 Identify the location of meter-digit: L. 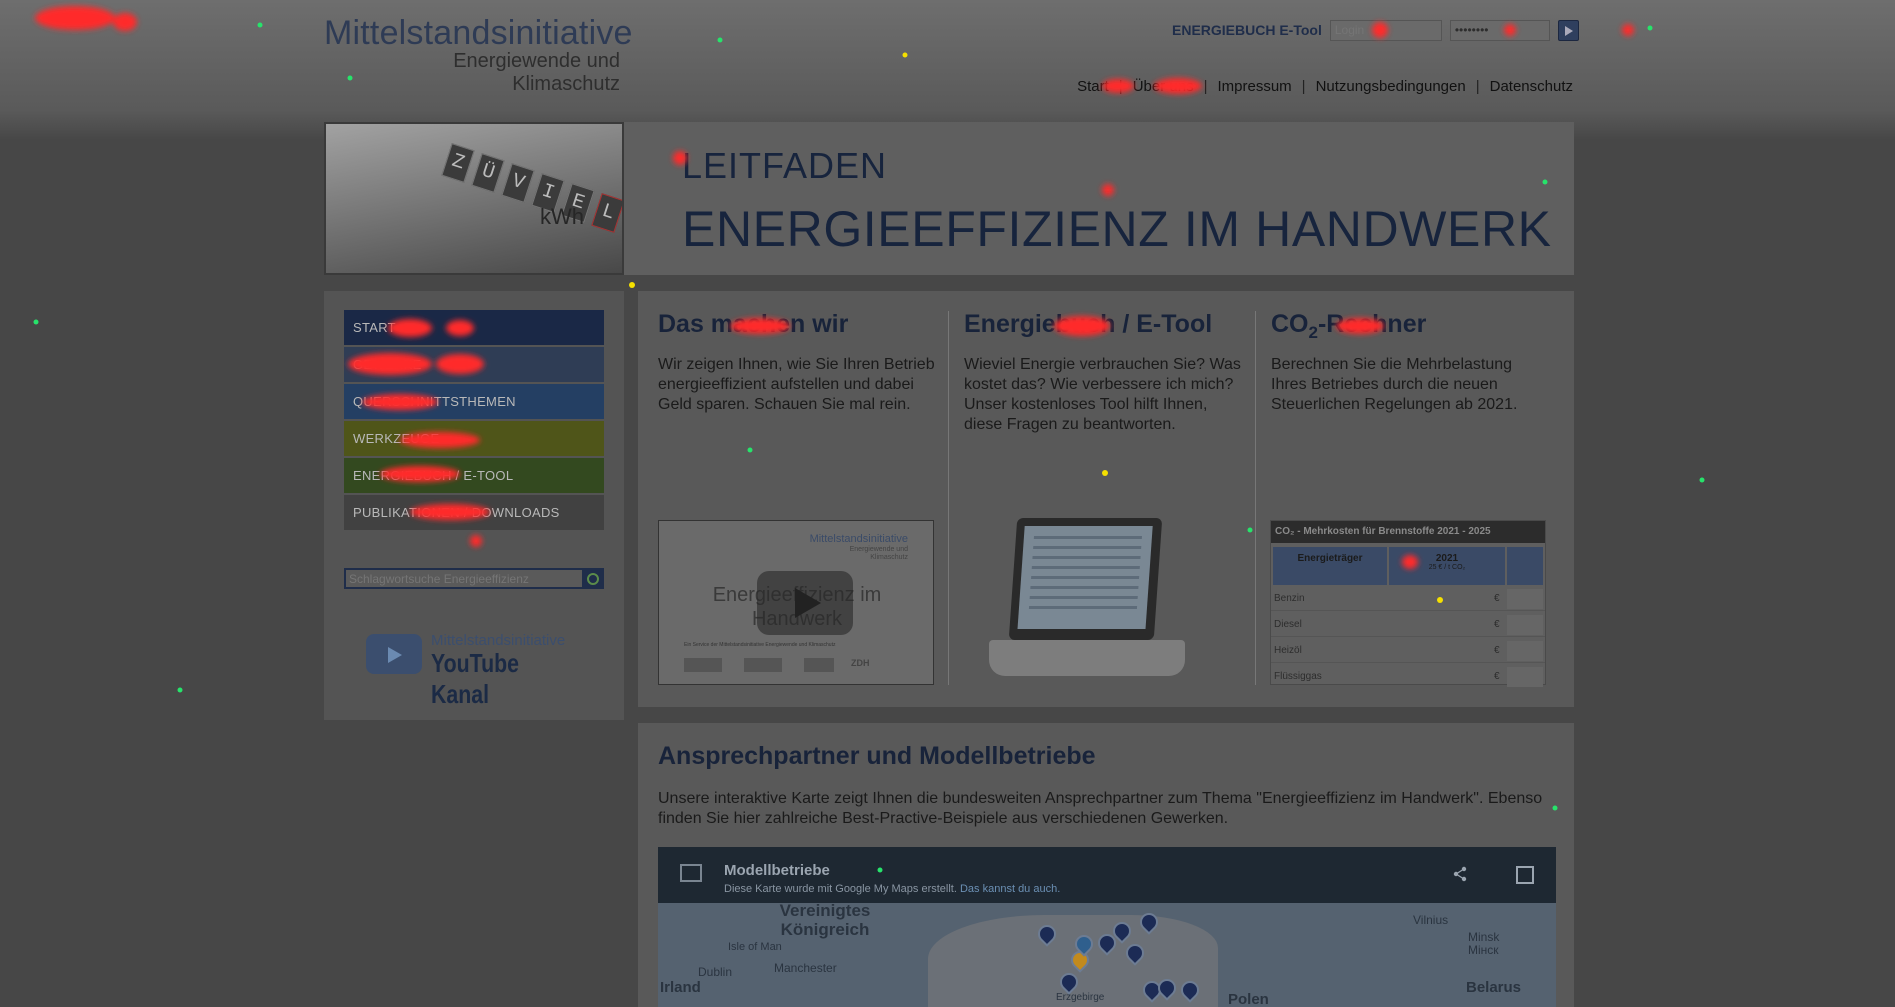
(606, 213).